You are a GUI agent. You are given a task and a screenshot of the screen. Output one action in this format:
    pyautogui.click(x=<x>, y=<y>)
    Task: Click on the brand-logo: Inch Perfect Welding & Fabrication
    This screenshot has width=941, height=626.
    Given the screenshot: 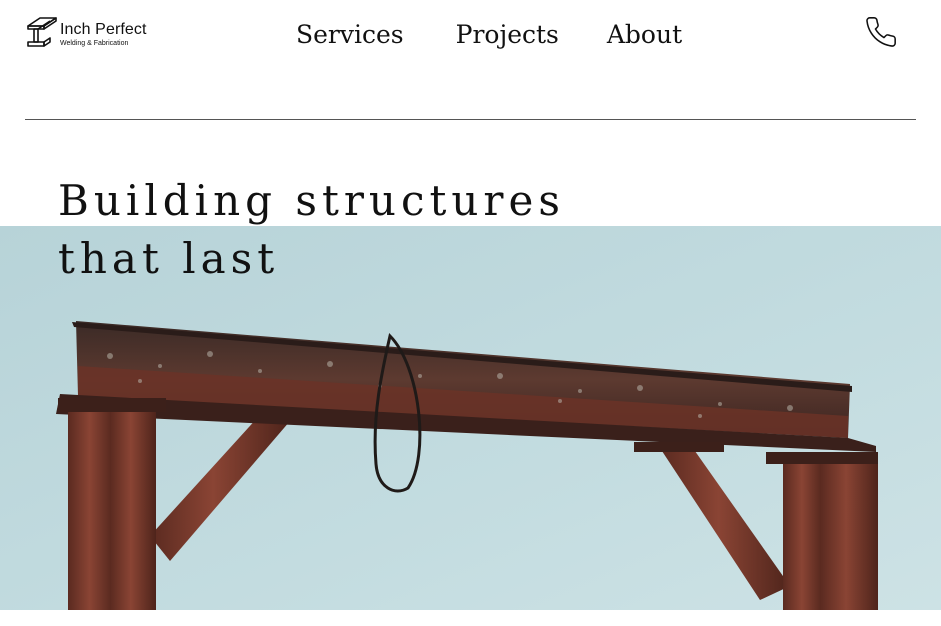 What is the action you would take?
    pyautogui.click(x=86, y=34)
    